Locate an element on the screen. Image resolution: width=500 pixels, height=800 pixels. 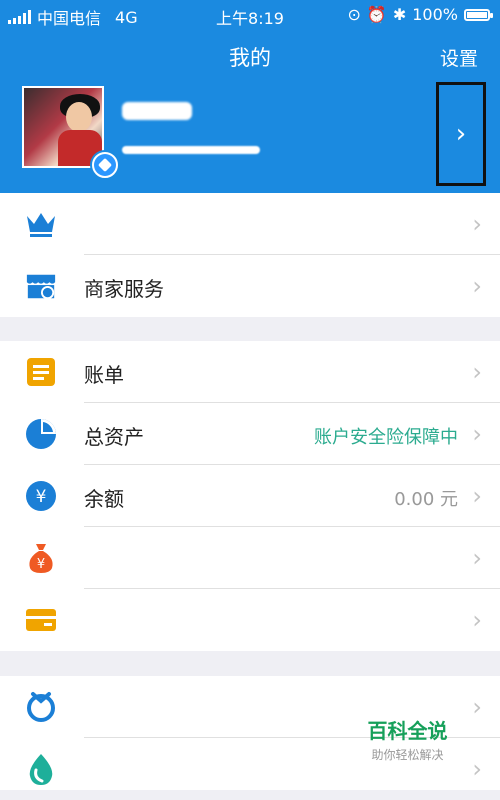
list-item-merchant-services: 商家服务 › is located at coordinates (250, 286).